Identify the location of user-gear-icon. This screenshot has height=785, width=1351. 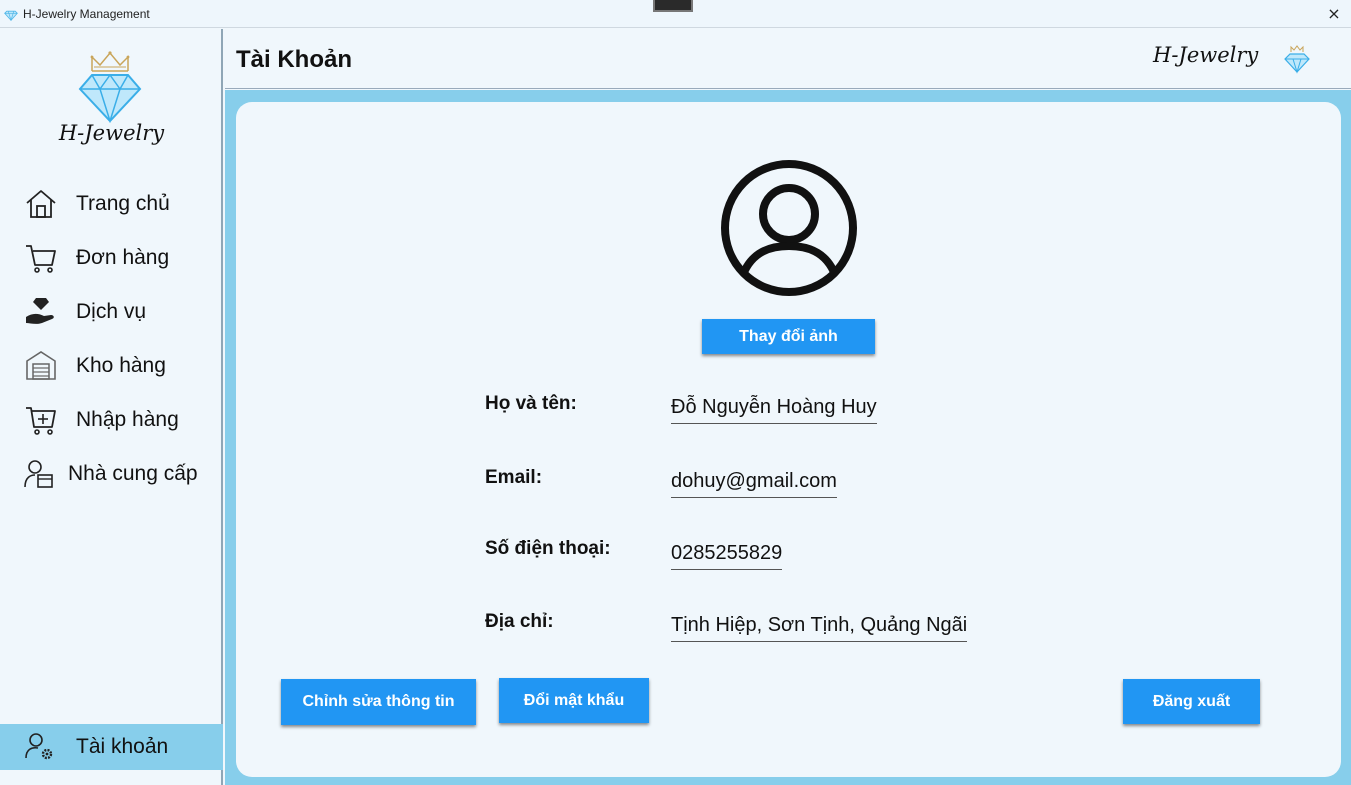
(41, 747).